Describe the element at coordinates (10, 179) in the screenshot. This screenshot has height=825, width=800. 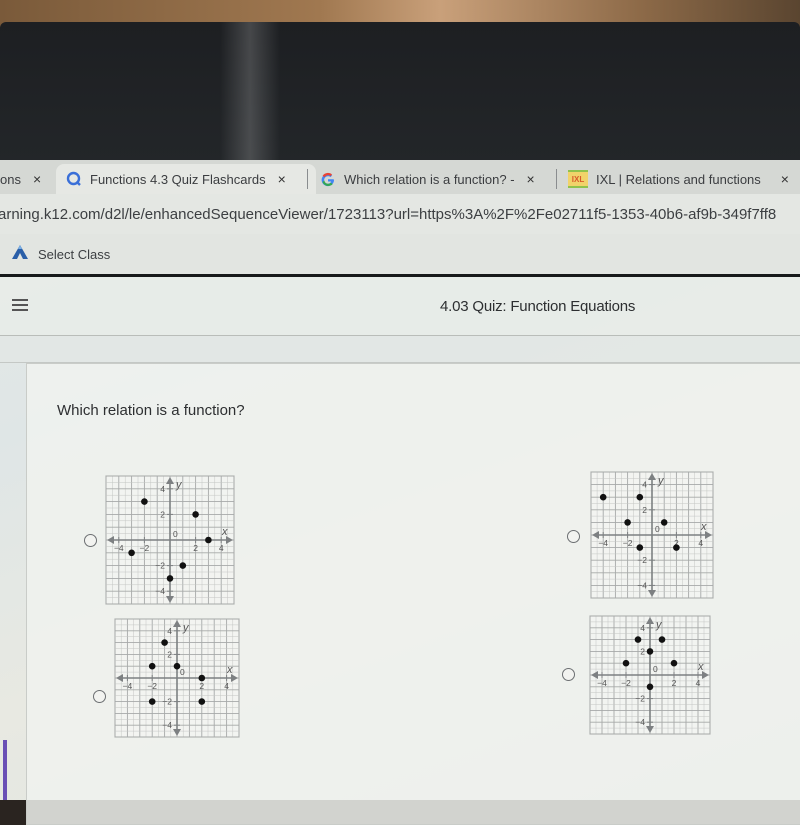
I see `tab-label: ons` at that location.